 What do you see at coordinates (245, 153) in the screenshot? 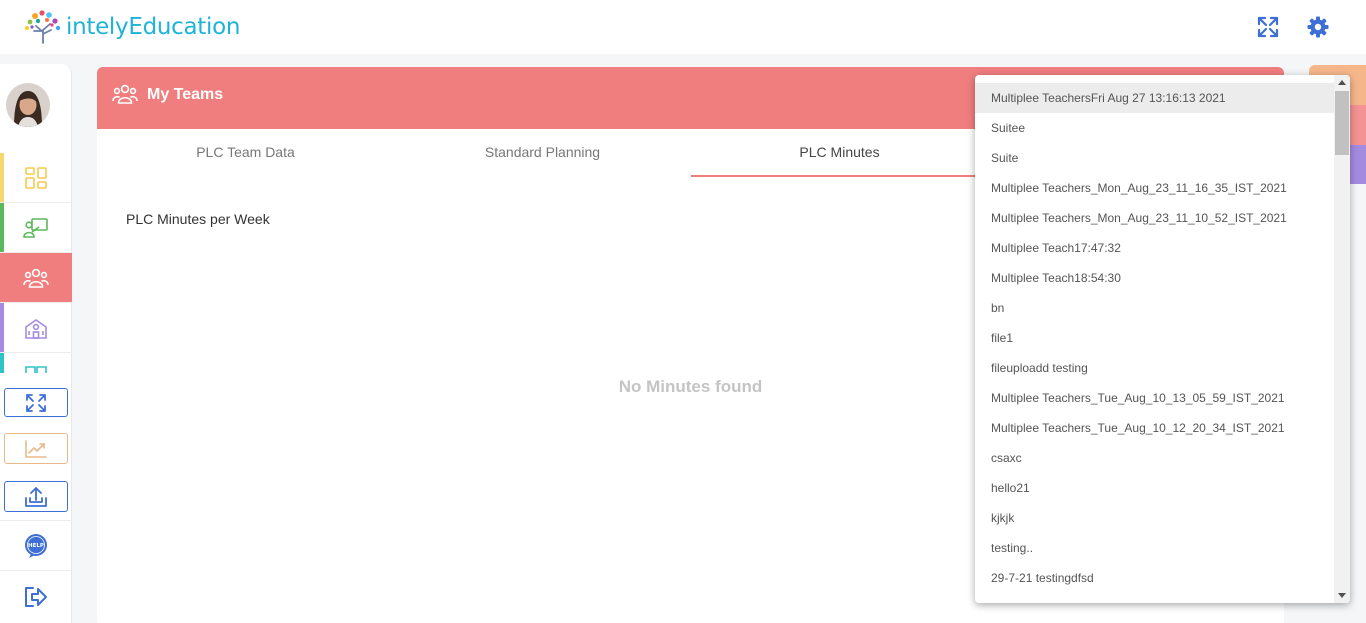
I see `tab-plc-team-data: PLC Team Data` at bounding box center [245, 153].